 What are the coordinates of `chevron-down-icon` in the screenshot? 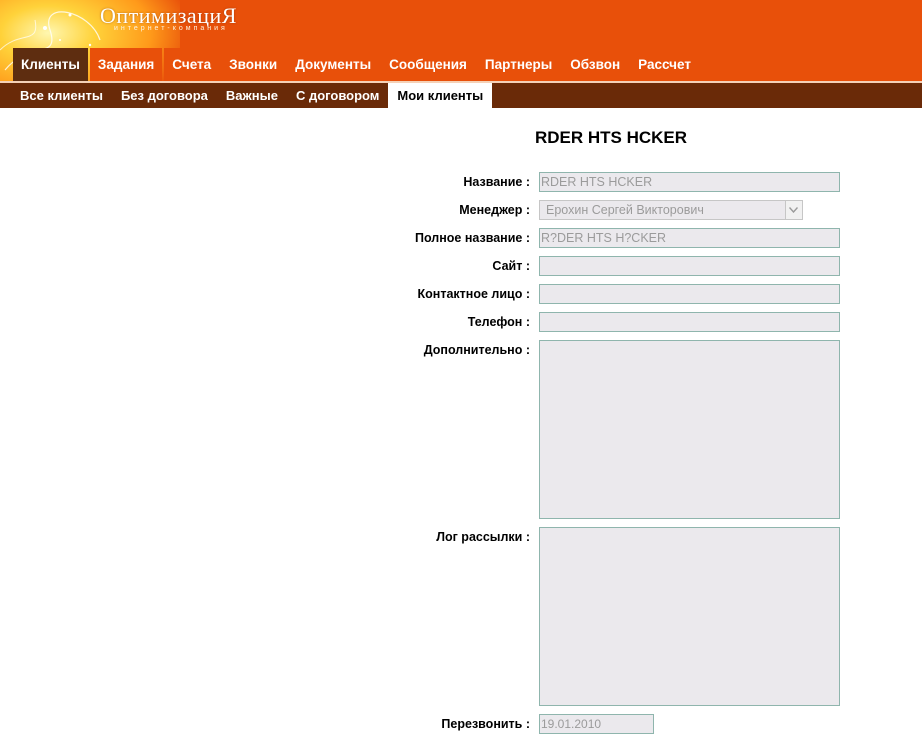 It's located at (793, 210).